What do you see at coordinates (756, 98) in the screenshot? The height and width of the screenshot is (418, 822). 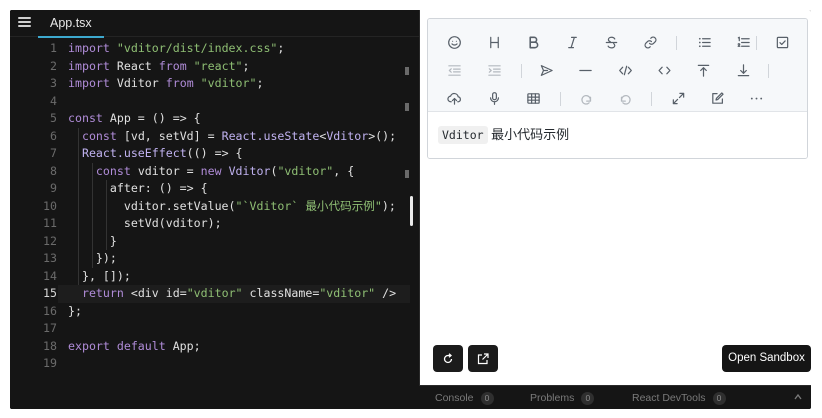 I see `more-button` at bounding box center [756, 98].